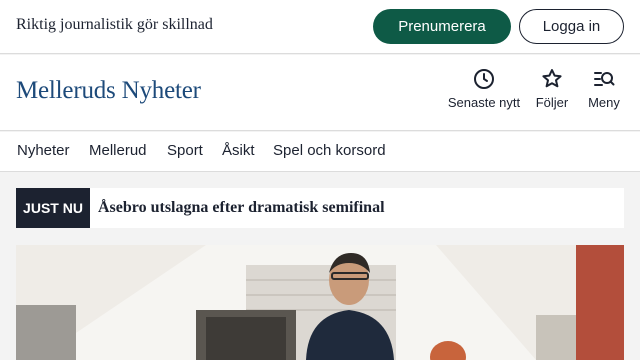  Describe the element at coordinates (484, 102) in the screenshot. I see `latest-news-label: Senaste nytt` at that location.